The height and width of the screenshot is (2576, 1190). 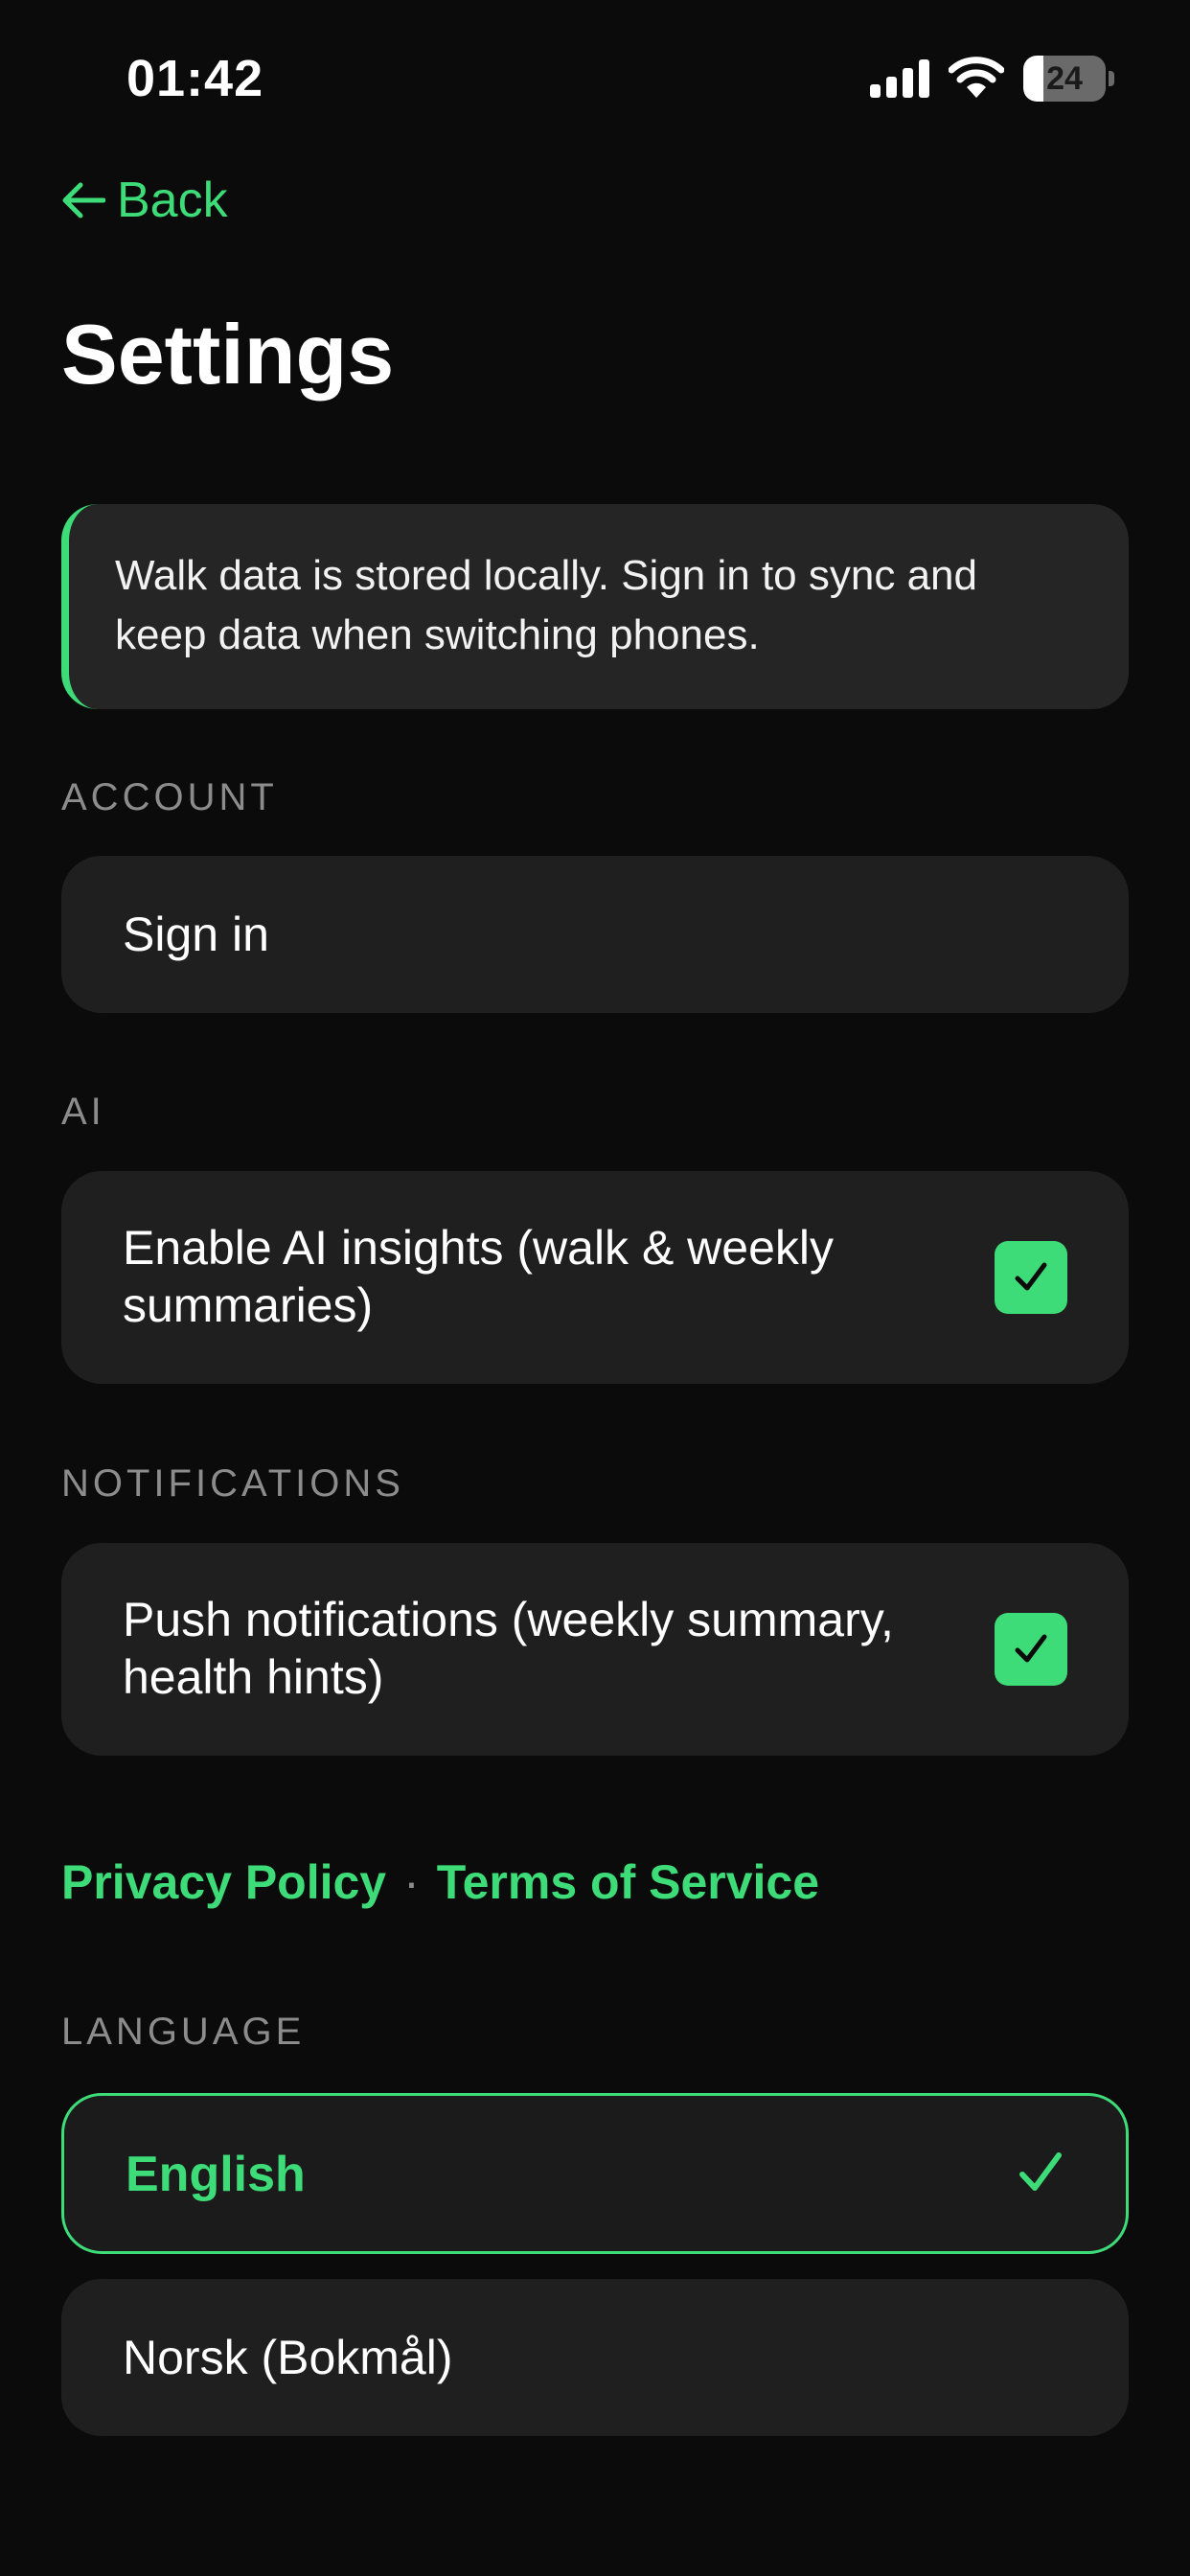 What do you see at coordinates (977, 77) in the screenshot?
I see `wifi-icon` at bounding box center [977, 77].